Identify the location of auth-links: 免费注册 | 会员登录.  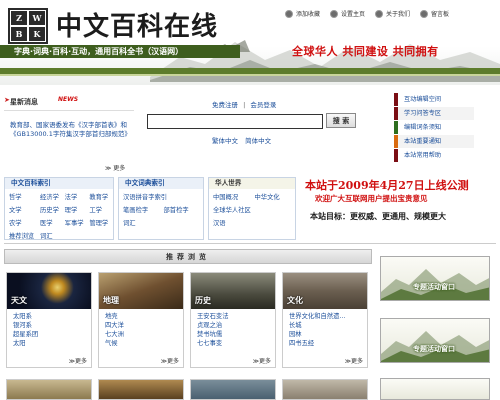
(244, 104).